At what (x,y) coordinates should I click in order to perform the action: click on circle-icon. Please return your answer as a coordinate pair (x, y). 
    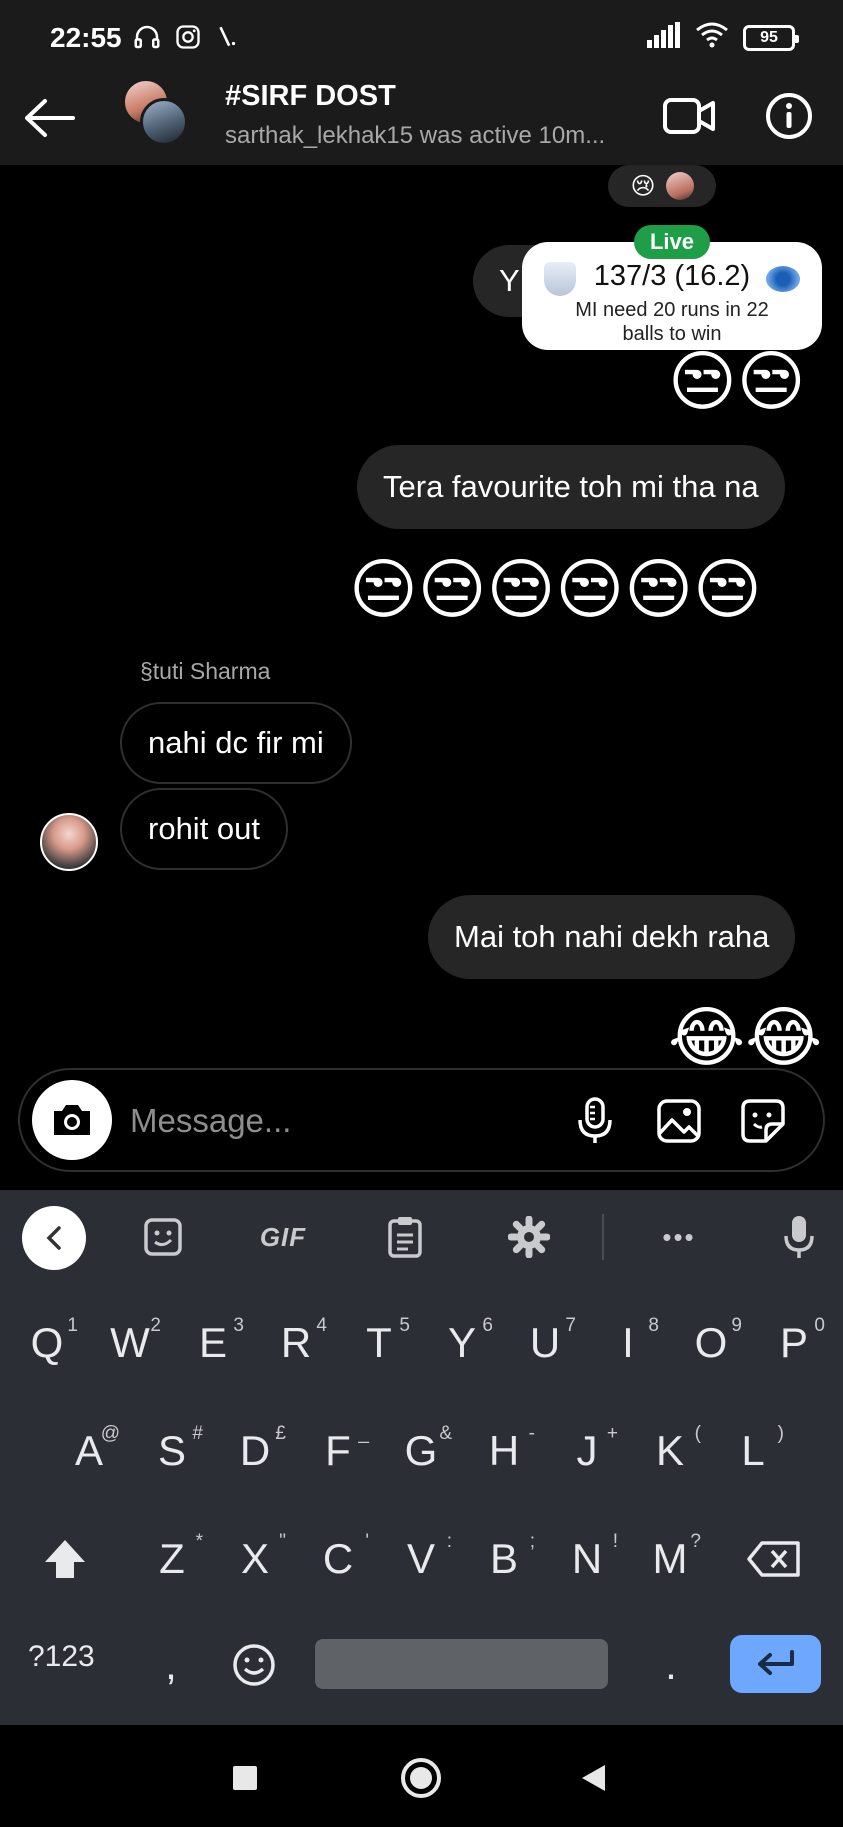
    Looking at the image, I should click on (421, 1778).